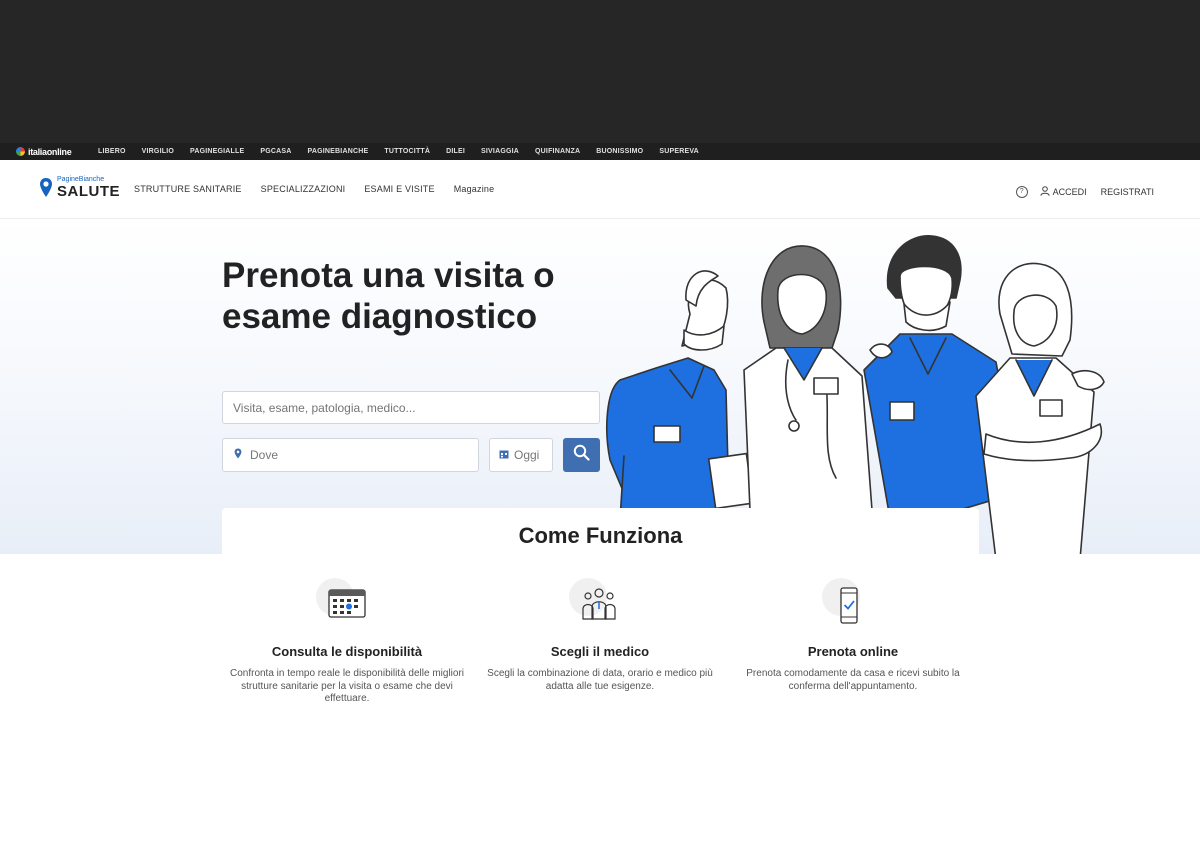  Describe the element at coordinates (20, 151) in the screenshot. I see `italiaonline-logo-icon` at that location.